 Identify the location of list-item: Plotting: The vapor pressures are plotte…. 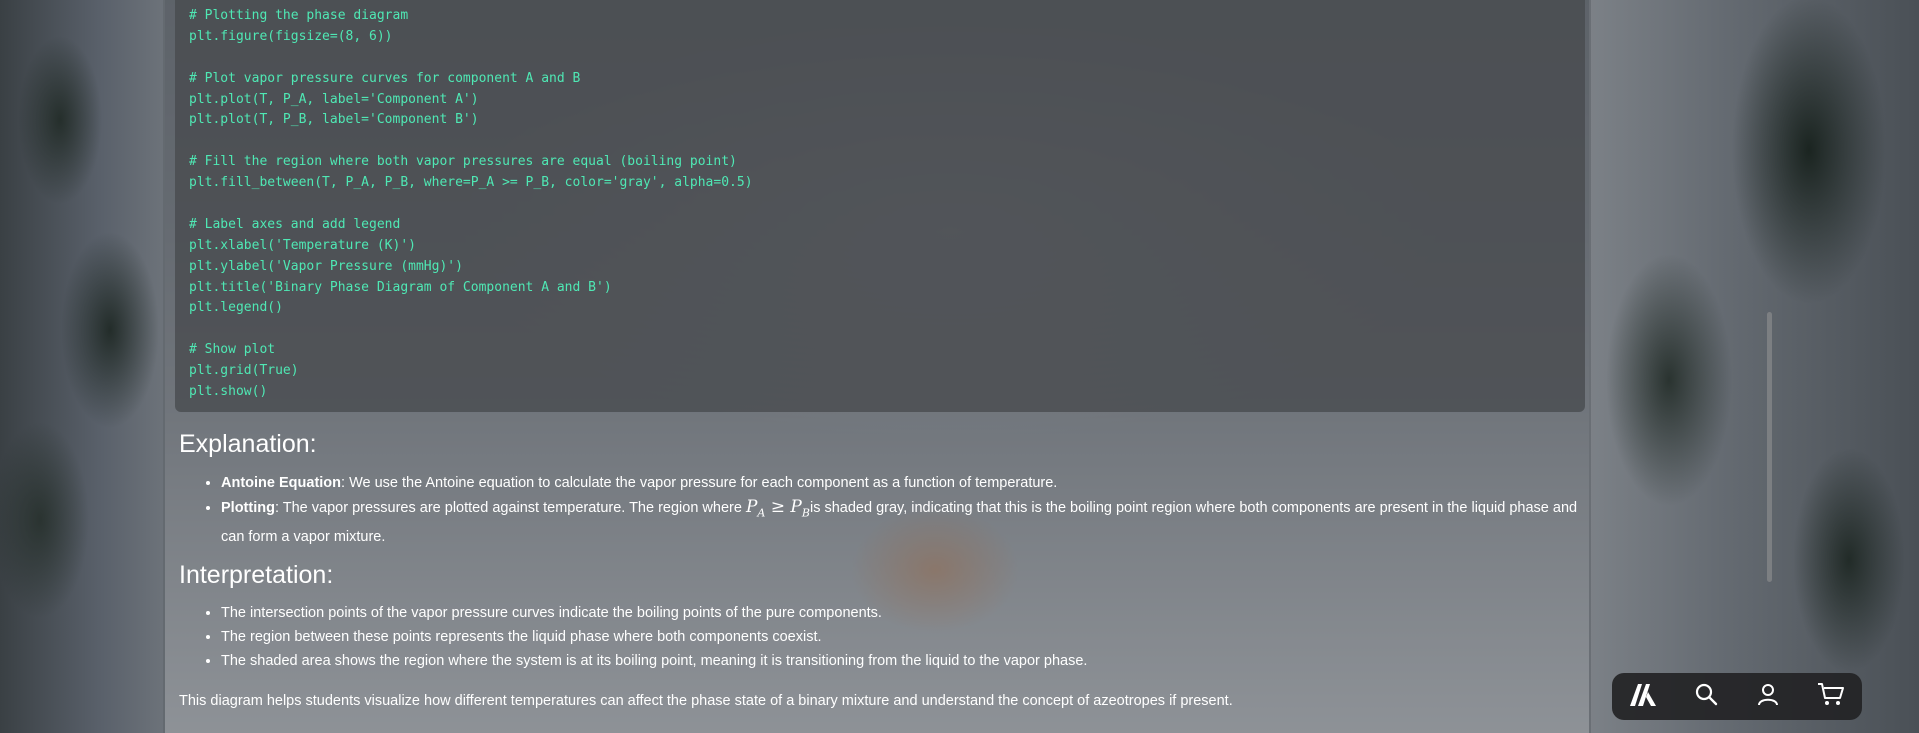
(901, 522).